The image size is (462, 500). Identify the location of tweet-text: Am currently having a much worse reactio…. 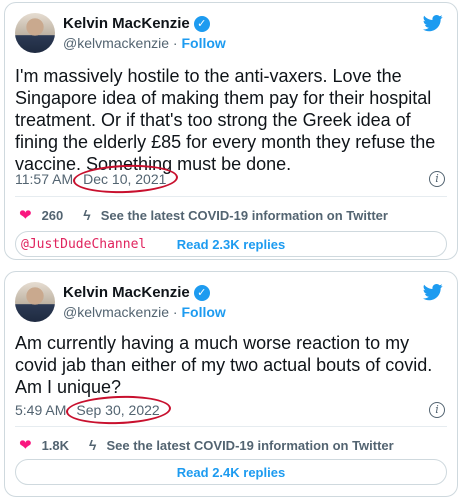
(224, 365).